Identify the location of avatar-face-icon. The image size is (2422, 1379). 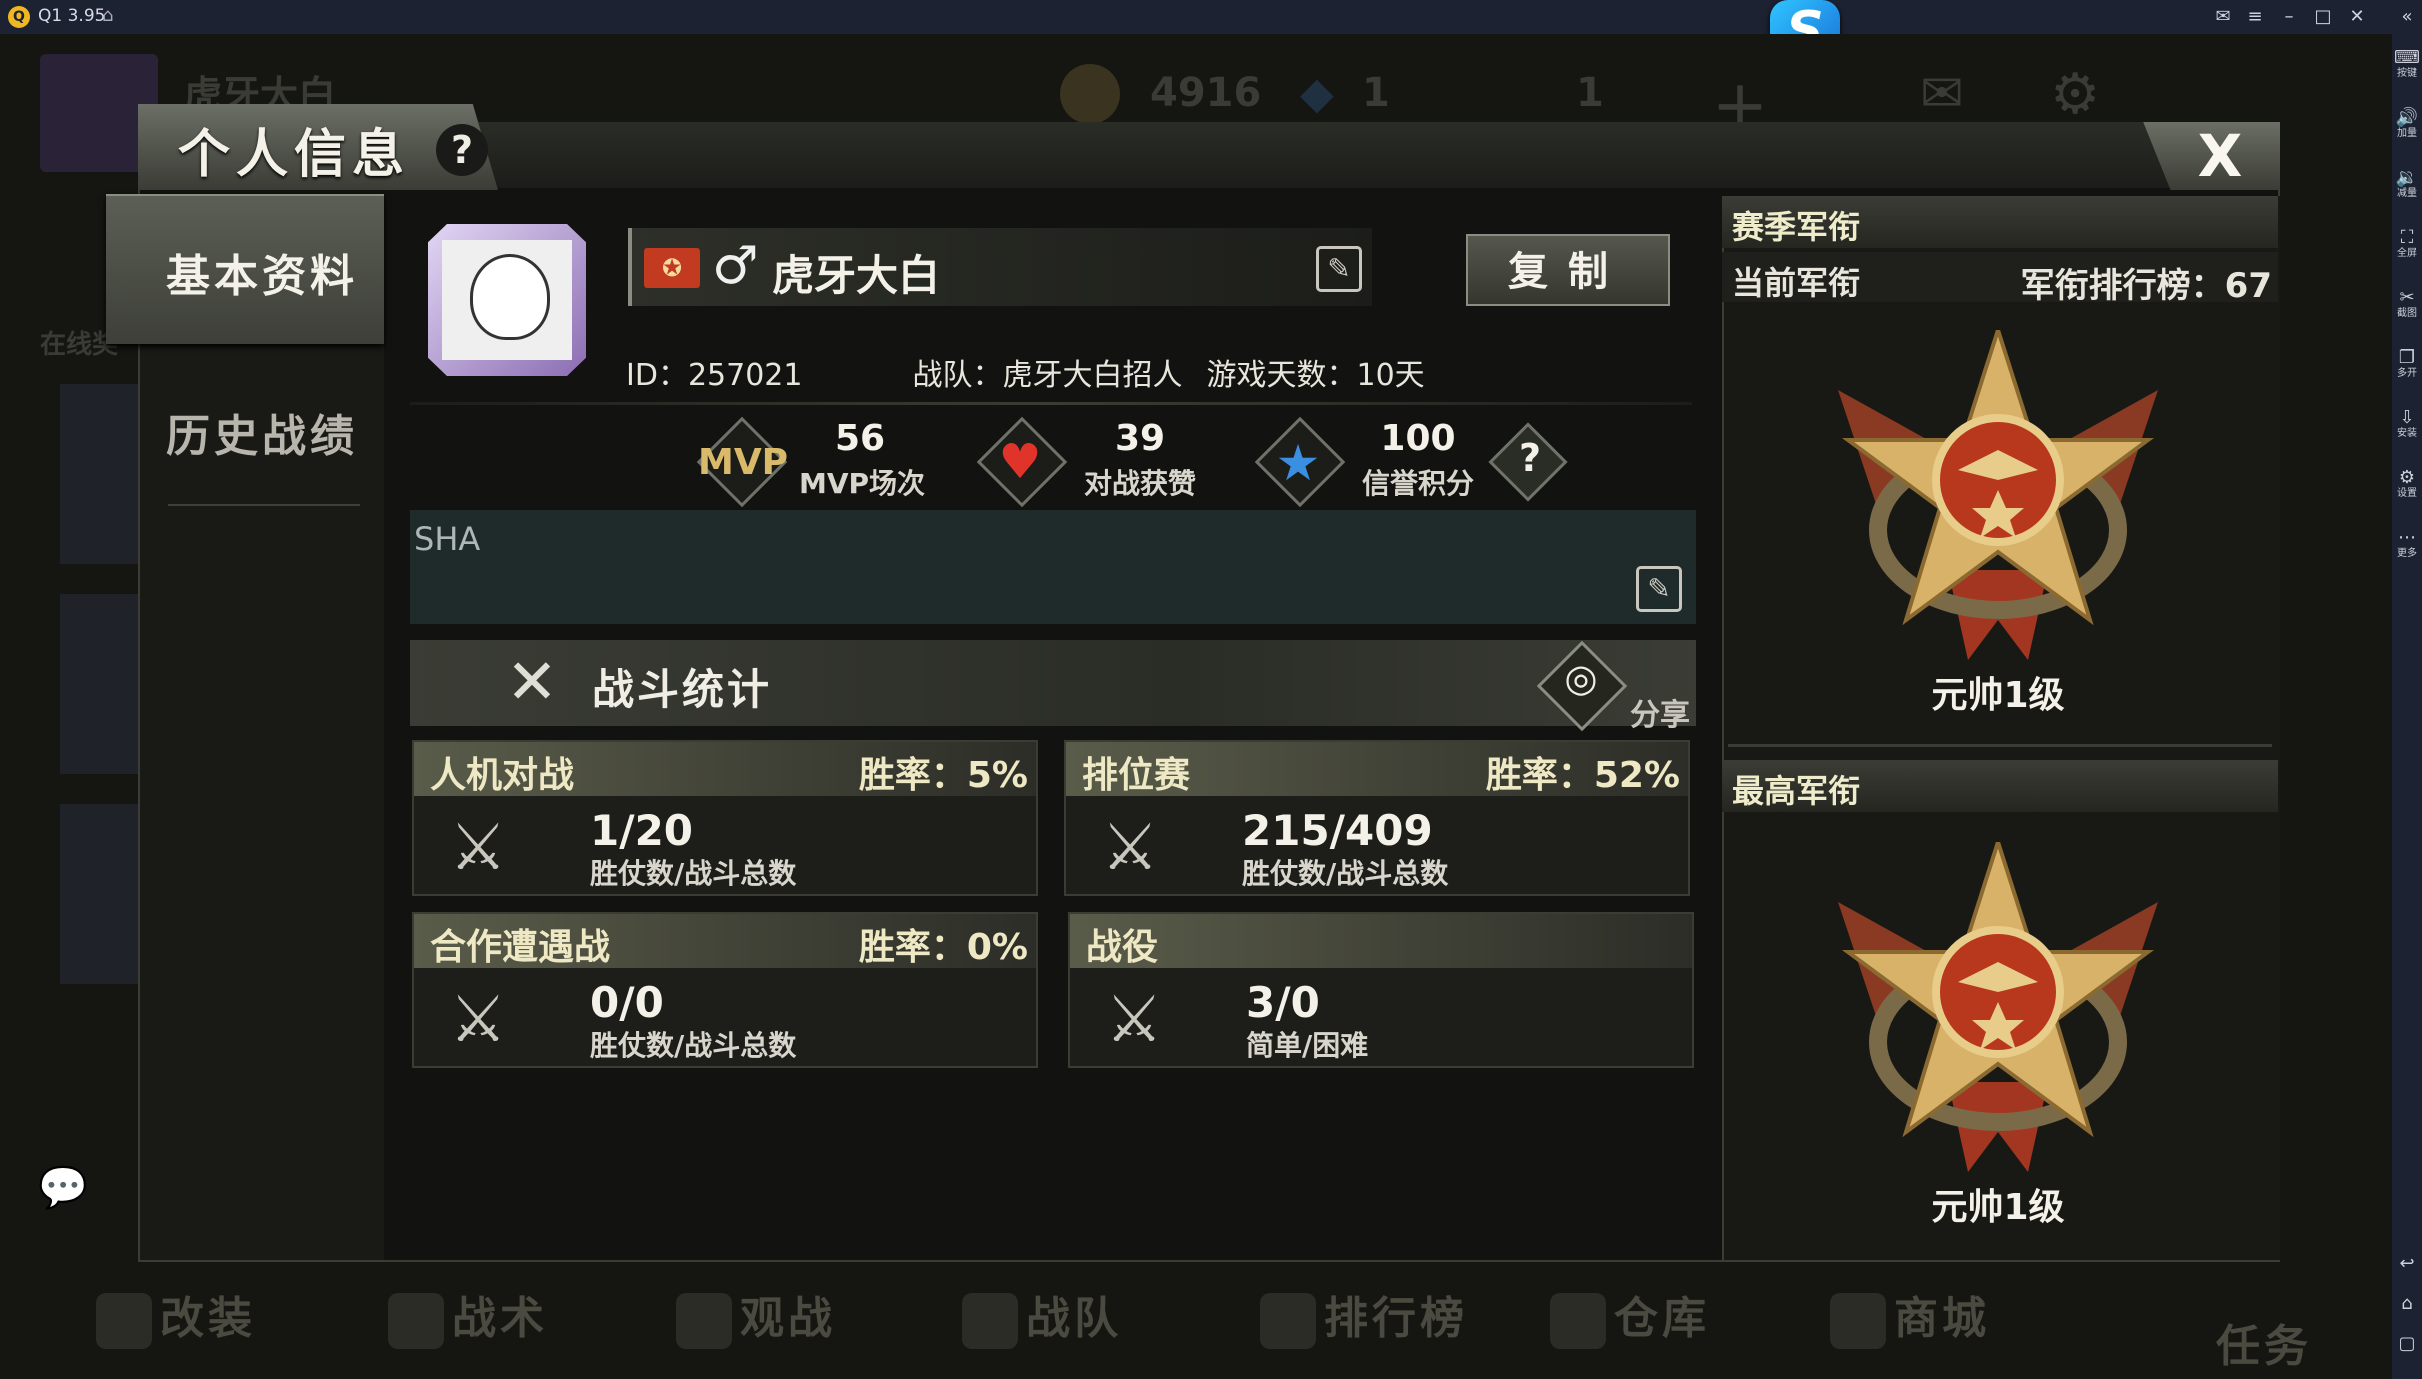
(510, 297).